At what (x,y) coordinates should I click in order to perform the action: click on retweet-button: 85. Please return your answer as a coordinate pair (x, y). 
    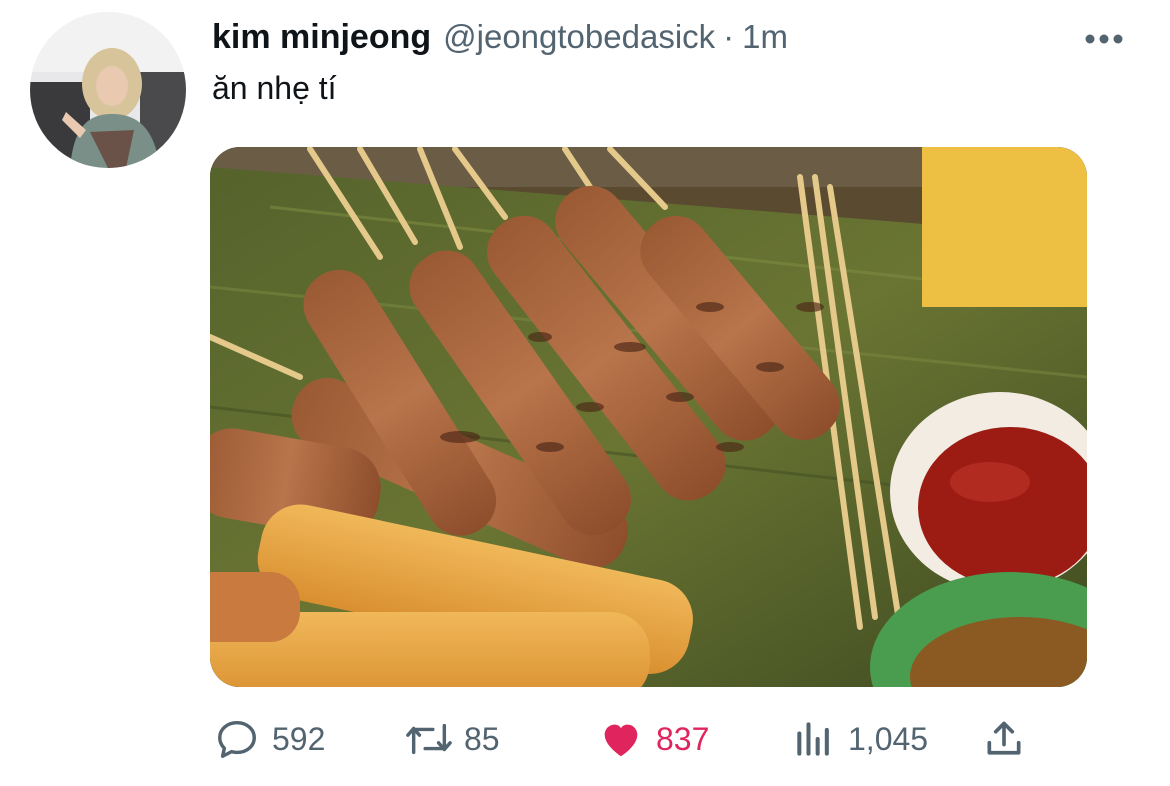
    Looking at the image, I should click on (451, 739).